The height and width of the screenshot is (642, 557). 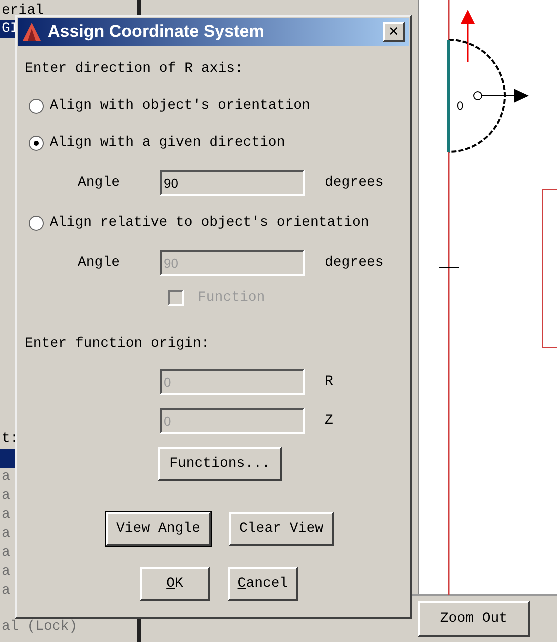 What do you see at coordinates (474, 619) in the screenshot?
I see `zoom-out-button: Zoom Out` at bounding box center [474, 619].